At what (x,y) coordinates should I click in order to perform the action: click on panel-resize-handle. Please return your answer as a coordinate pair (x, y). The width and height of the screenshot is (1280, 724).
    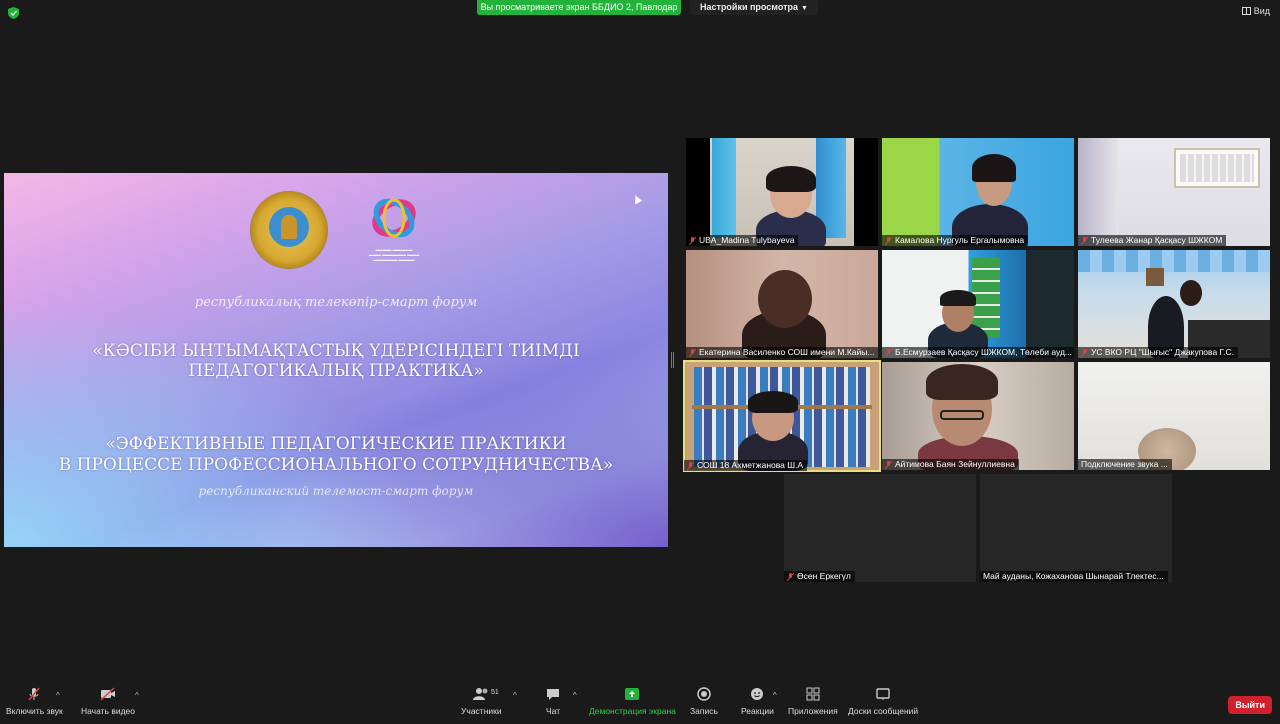
    Looking at the image, I should click on (672, 360).